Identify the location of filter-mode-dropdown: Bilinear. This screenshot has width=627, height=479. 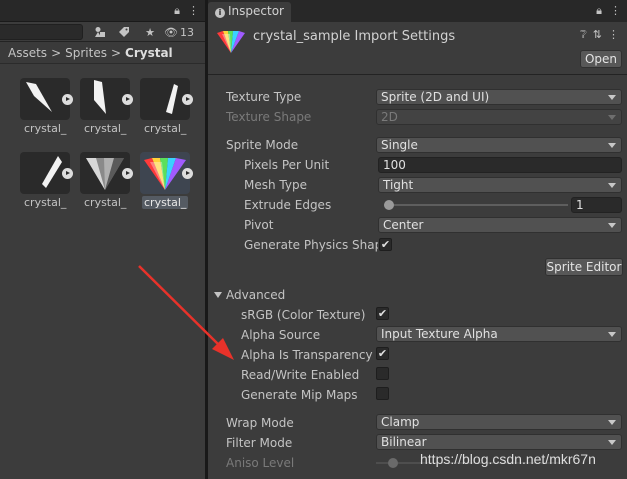
(499, 442).